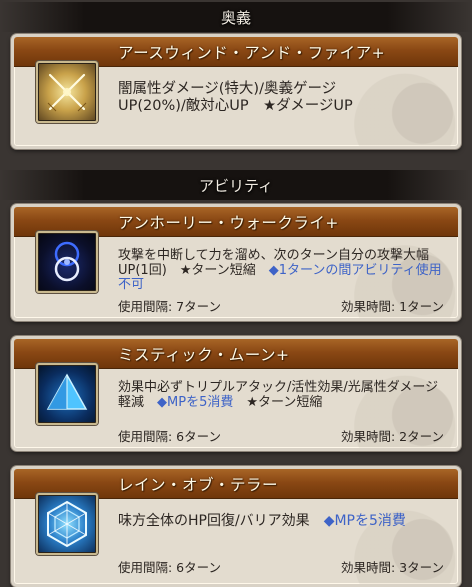  I want to click on dark-rings-icon, so click(67, 262).